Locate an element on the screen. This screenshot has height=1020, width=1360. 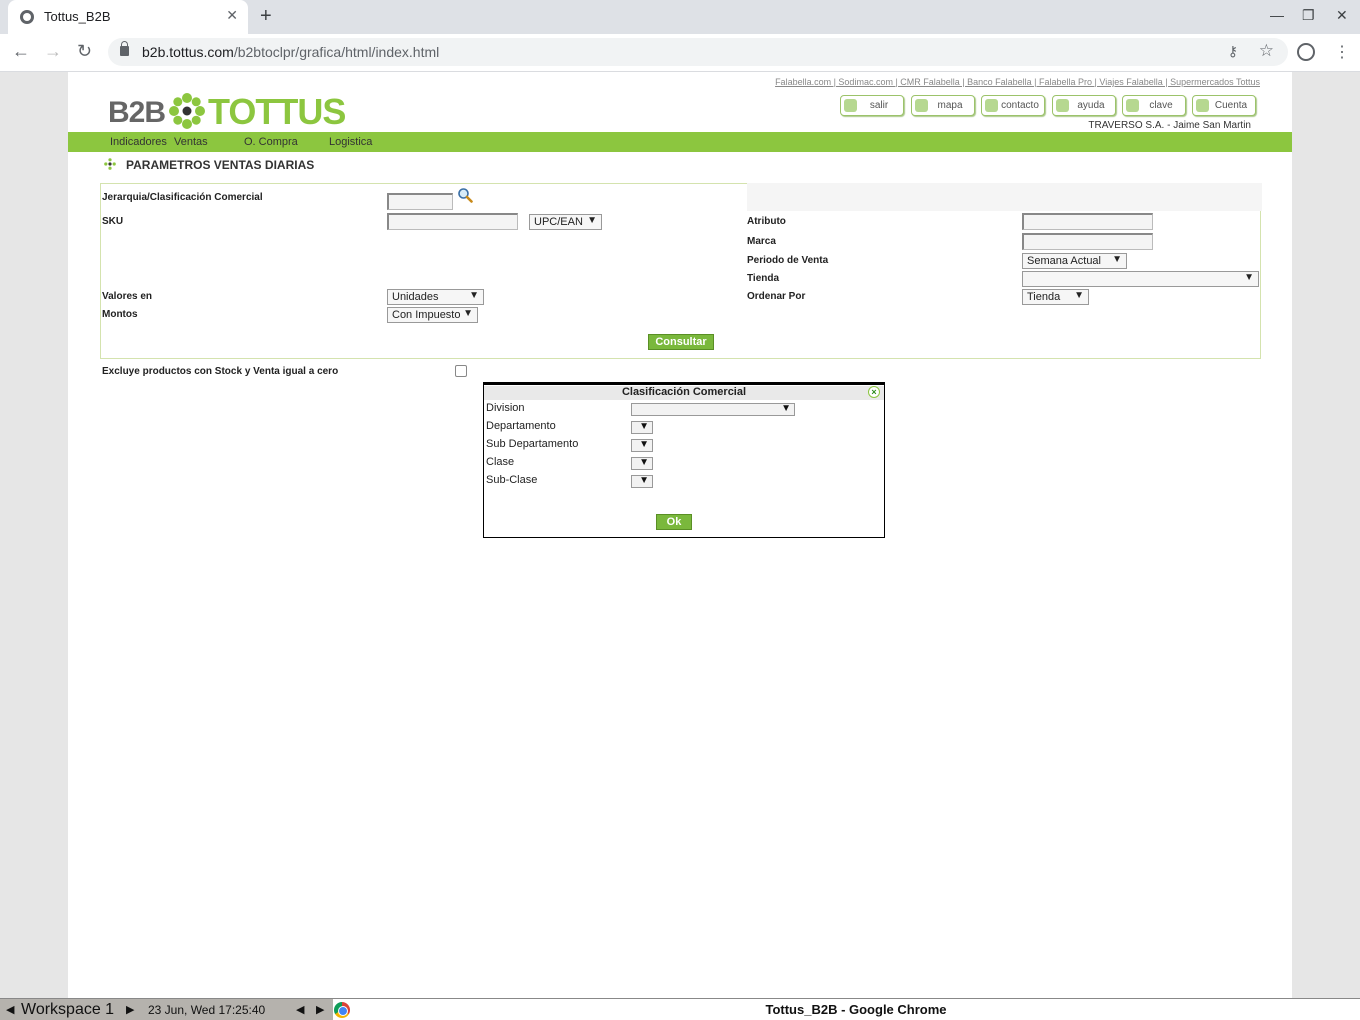
mapa-button: mapa is located at coordinates (943, 105).